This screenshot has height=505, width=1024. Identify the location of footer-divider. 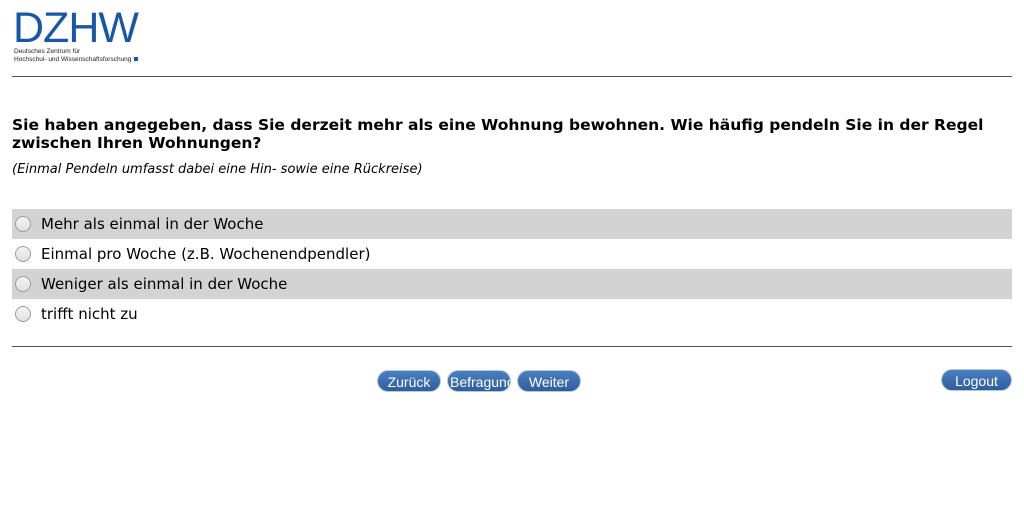
(512, 346).